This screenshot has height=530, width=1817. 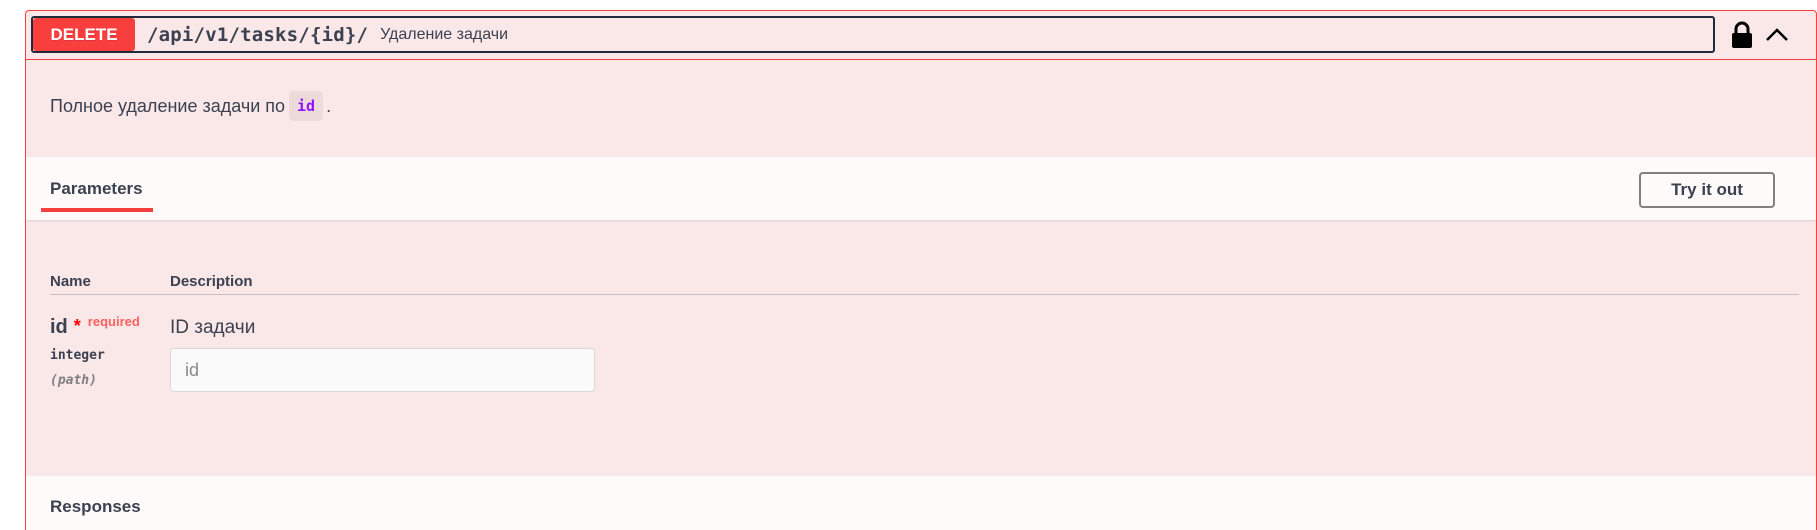 What do you see at coordinates (95, 506) in the screenshot?
I see `responses-title: Responses` at bounding box center [95, 506].